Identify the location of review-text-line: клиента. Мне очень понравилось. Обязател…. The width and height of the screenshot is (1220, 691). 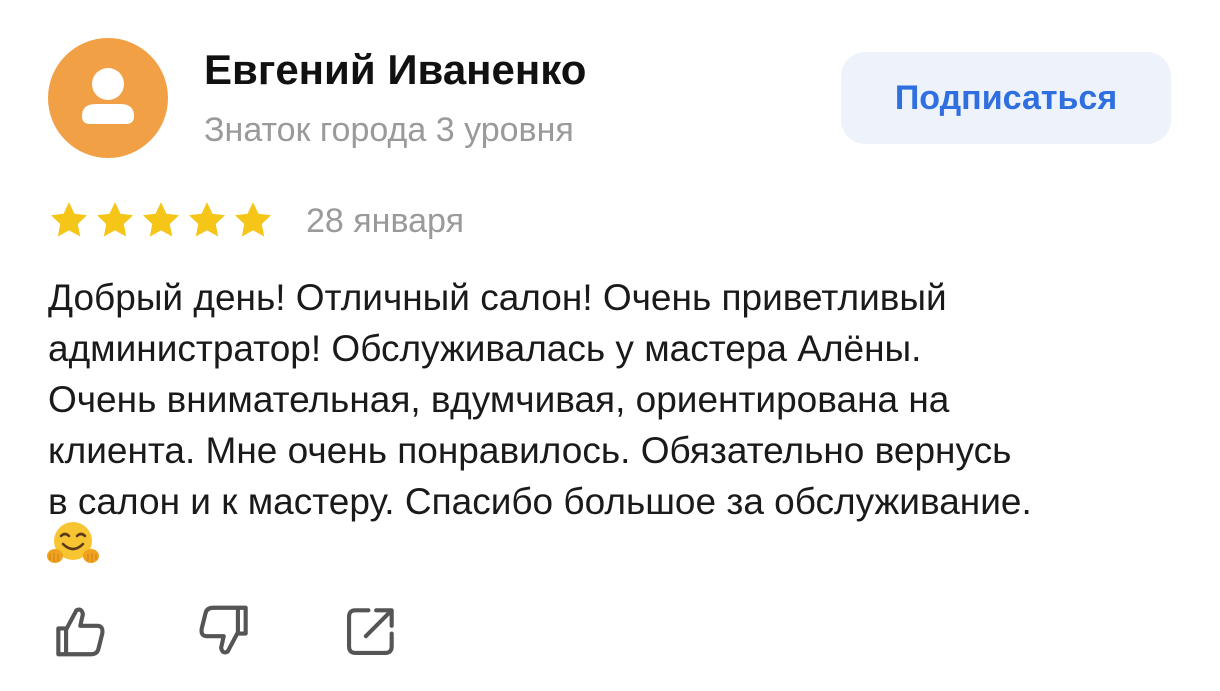
(530, 450).